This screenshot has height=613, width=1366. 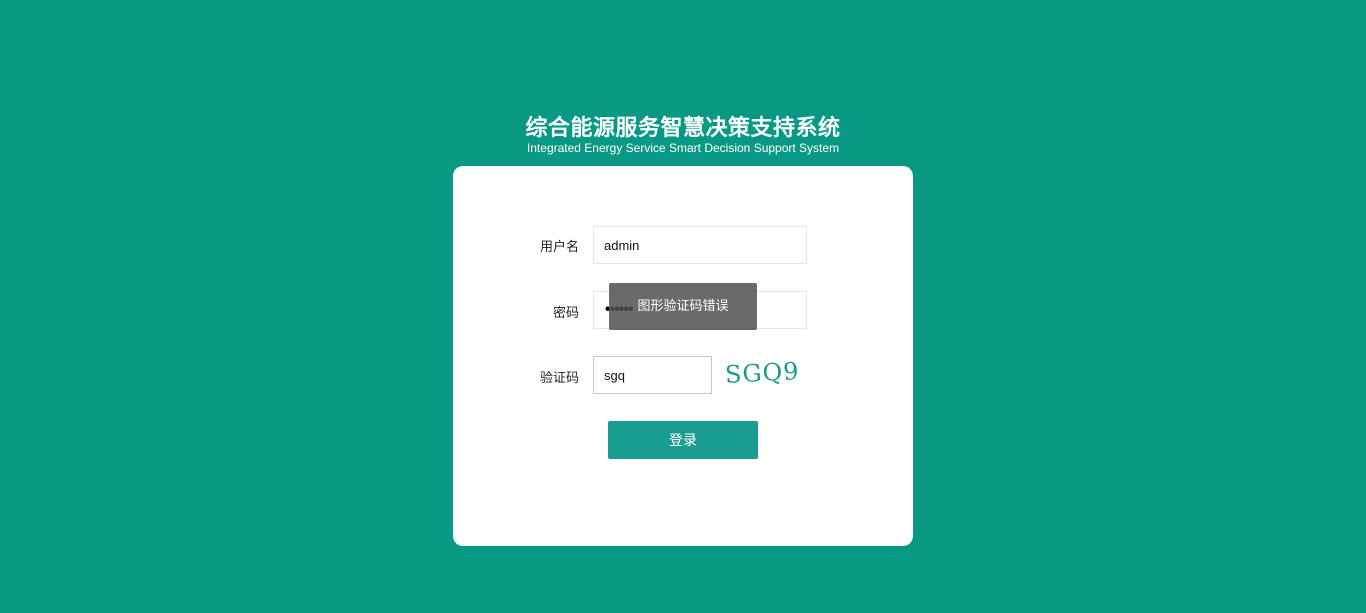 What do you see at coordinates (700, 245) in the screenshot?
I see `username-input` at bounding box center [700, 245].